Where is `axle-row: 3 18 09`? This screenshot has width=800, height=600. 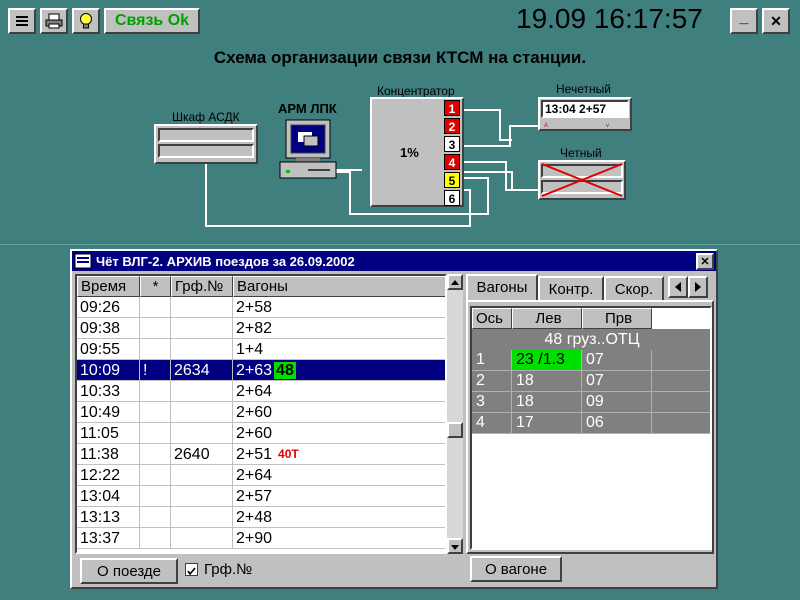
axle-row: 3 18 09 is located at coordinates (591, 402).